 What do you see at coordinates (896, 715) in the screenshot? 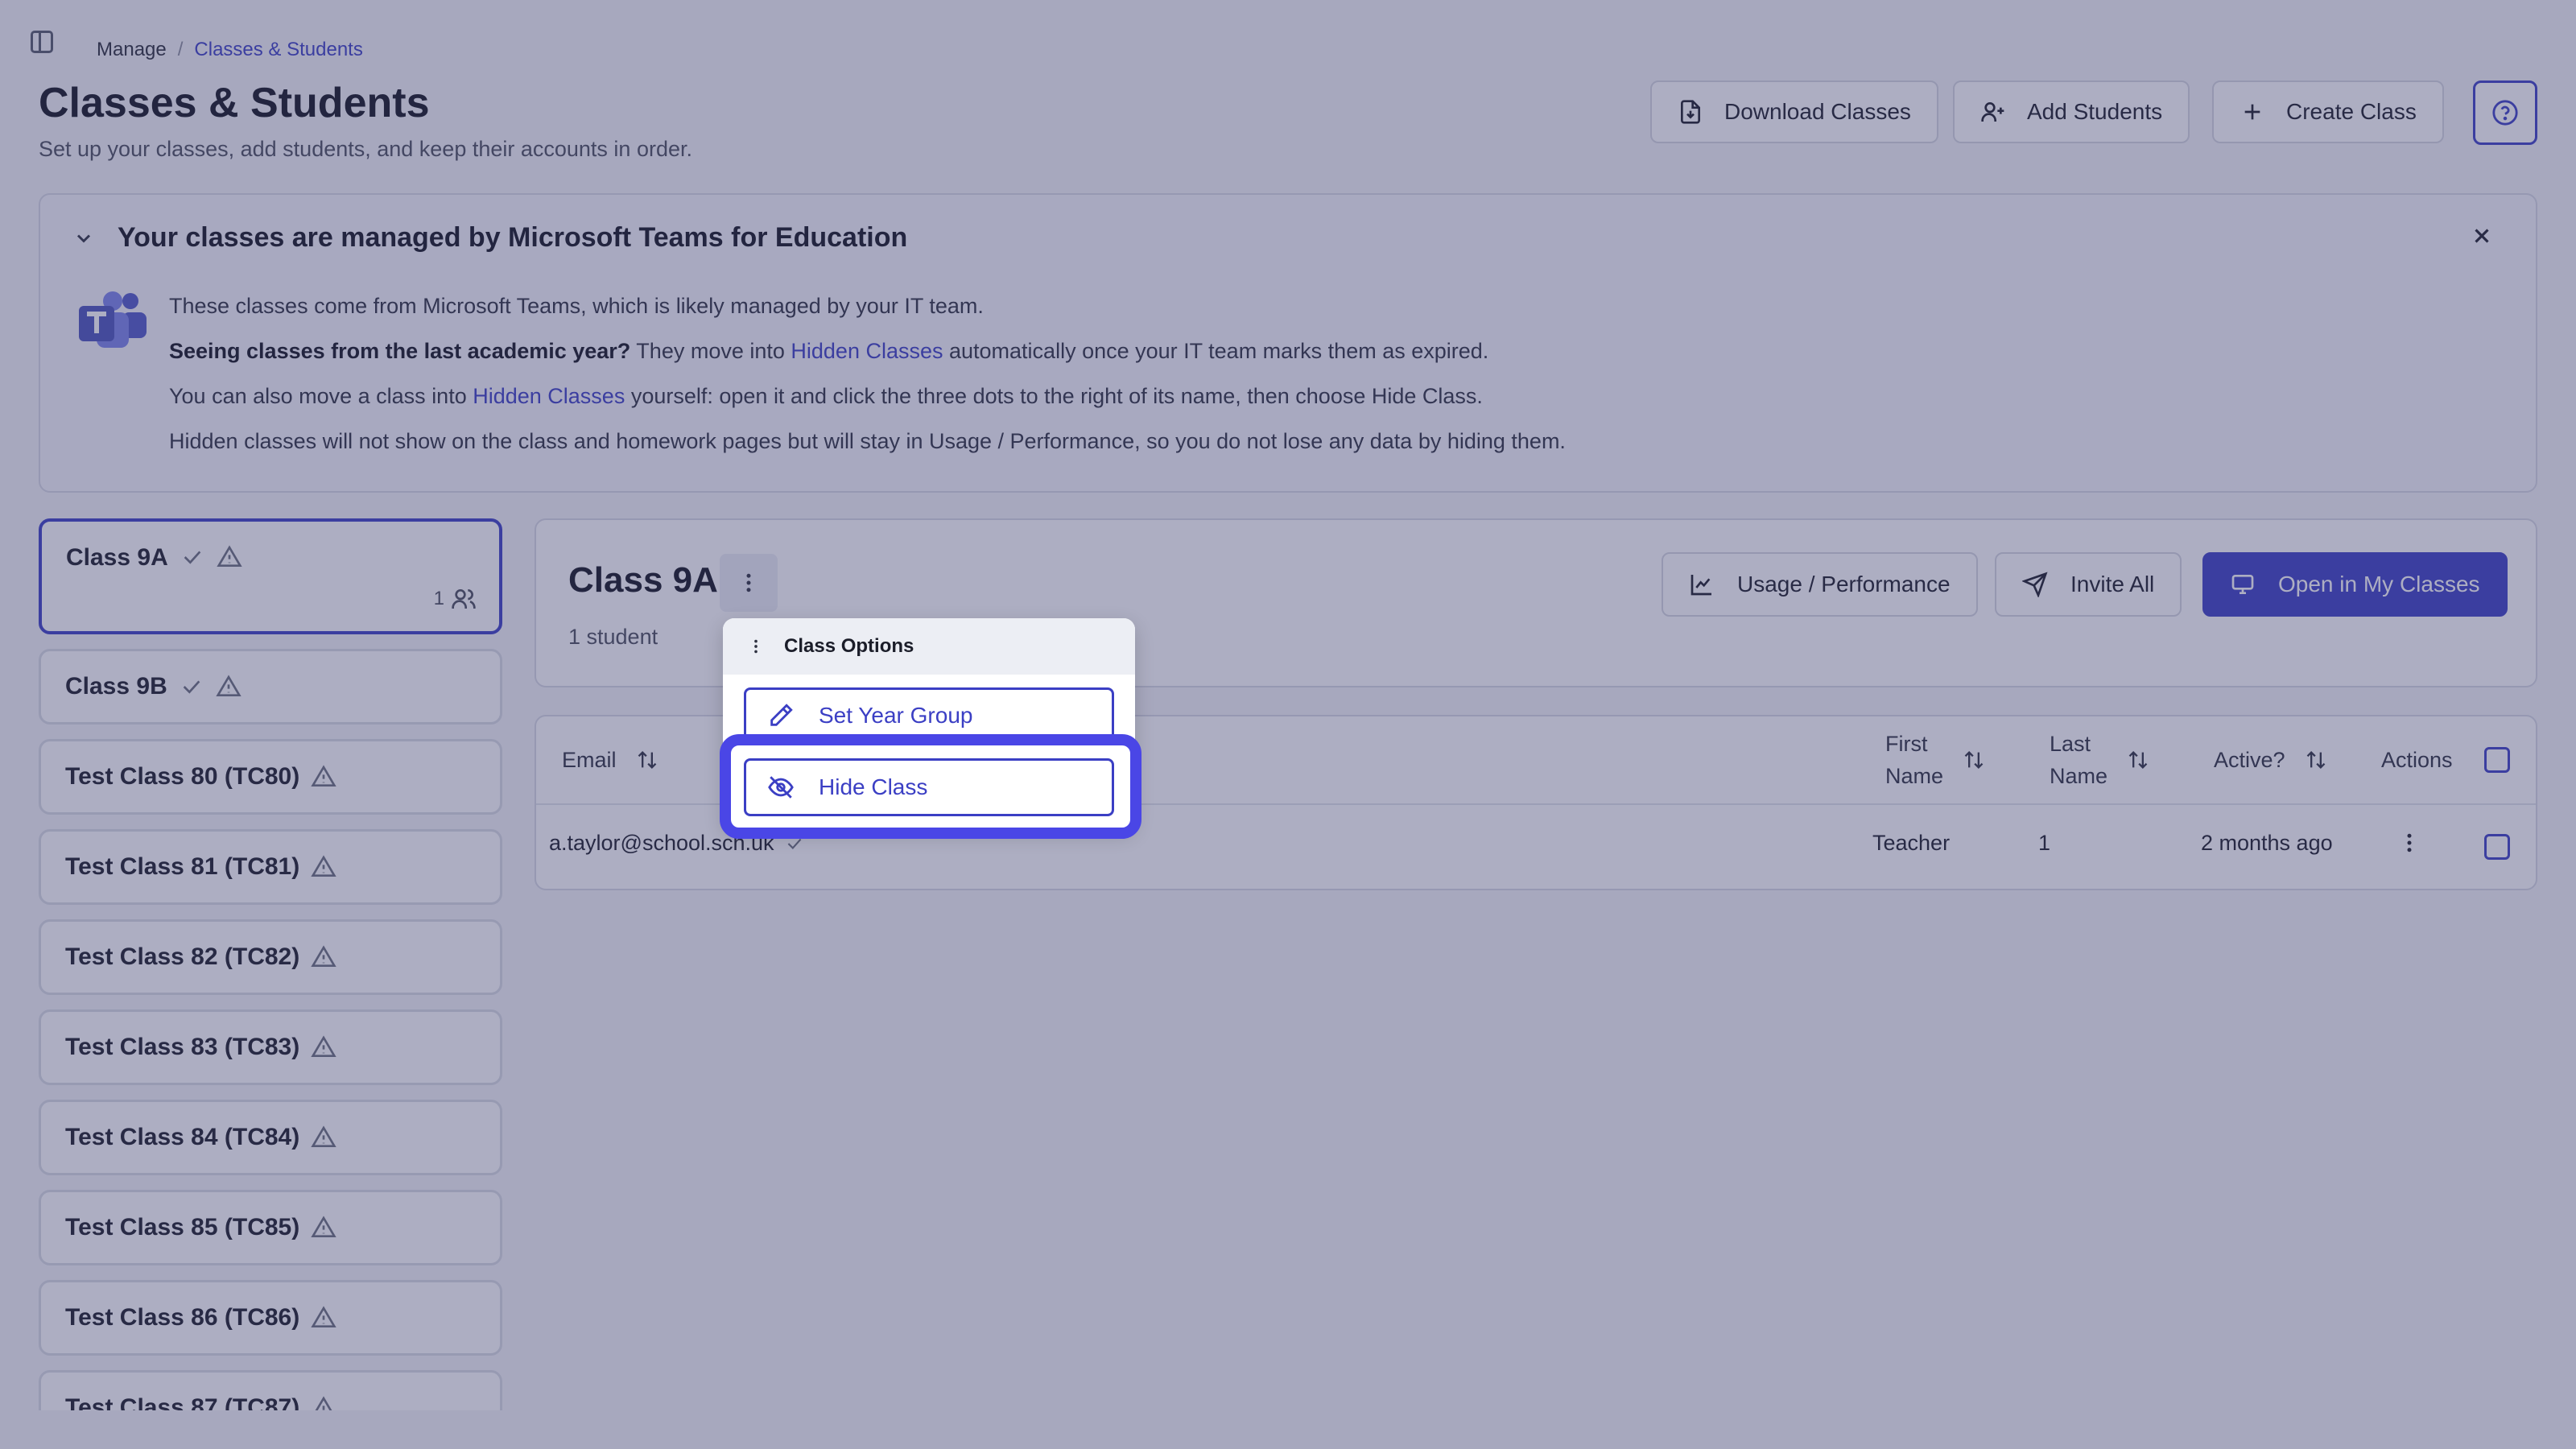
I see `set-year-group-label: Set Year Group` at bounding box center [896, 715].